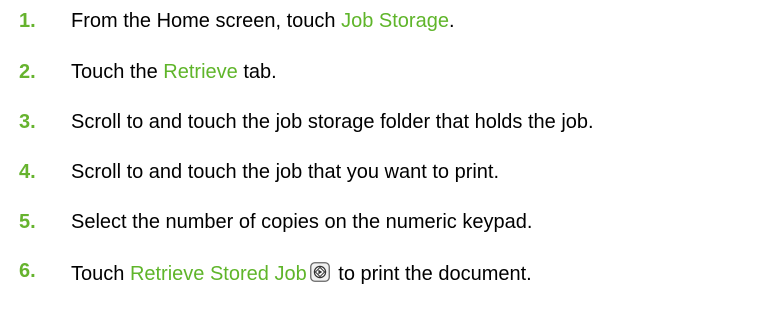 The width and height of the screenshot is (768, 324). Describe the element at coordinates (27, 172) in the screenshot. I see `step-number: 4.` at that location.